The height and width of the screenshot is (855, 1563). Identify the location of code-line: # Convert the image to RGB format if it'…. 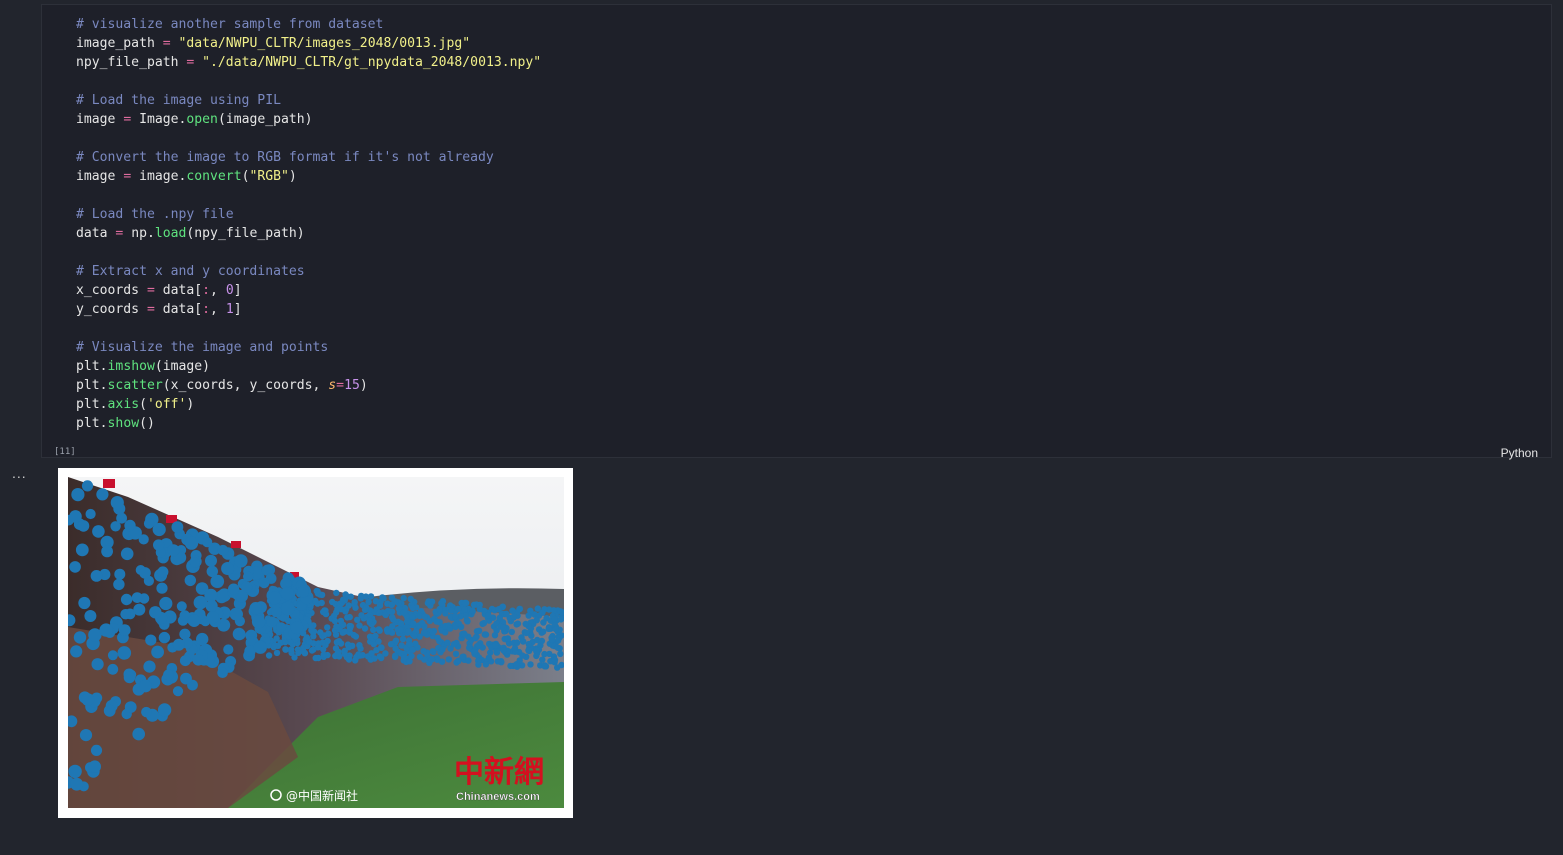
(308, 157).